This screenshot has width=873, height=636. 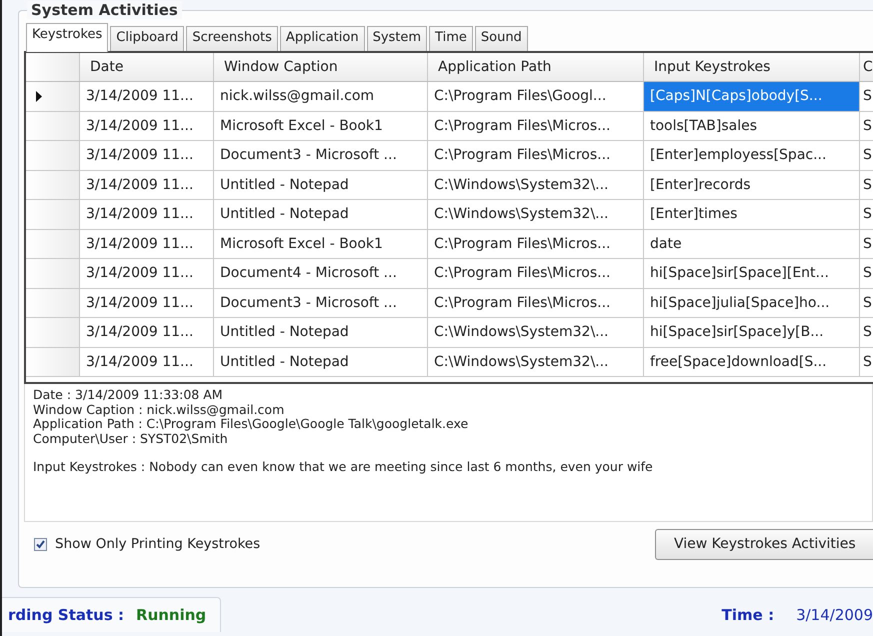 I want to click on status-value: Running, so click(x=171, y=615).